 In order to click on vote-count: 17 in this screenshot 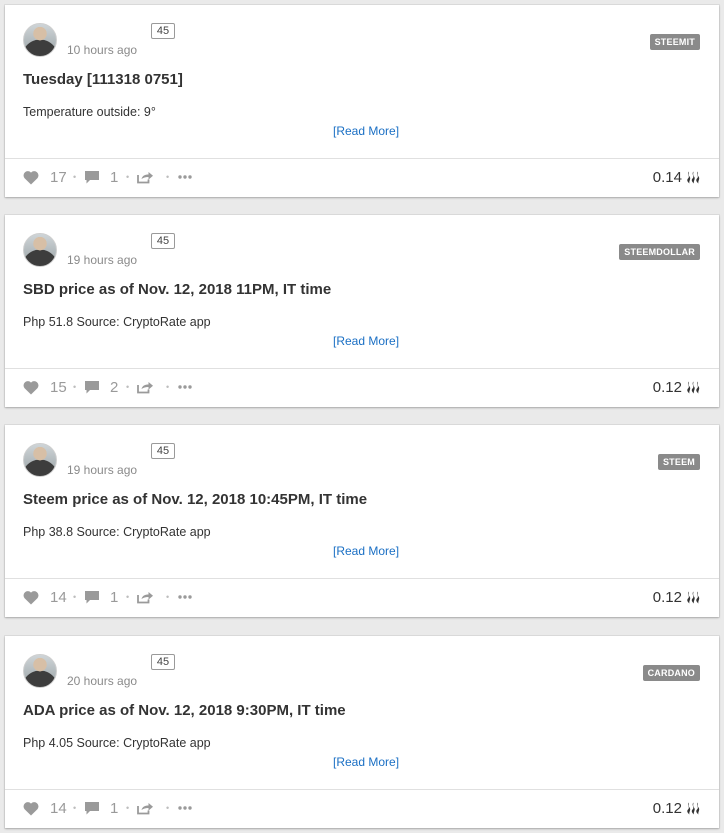, I will do `click(58, 177)`.